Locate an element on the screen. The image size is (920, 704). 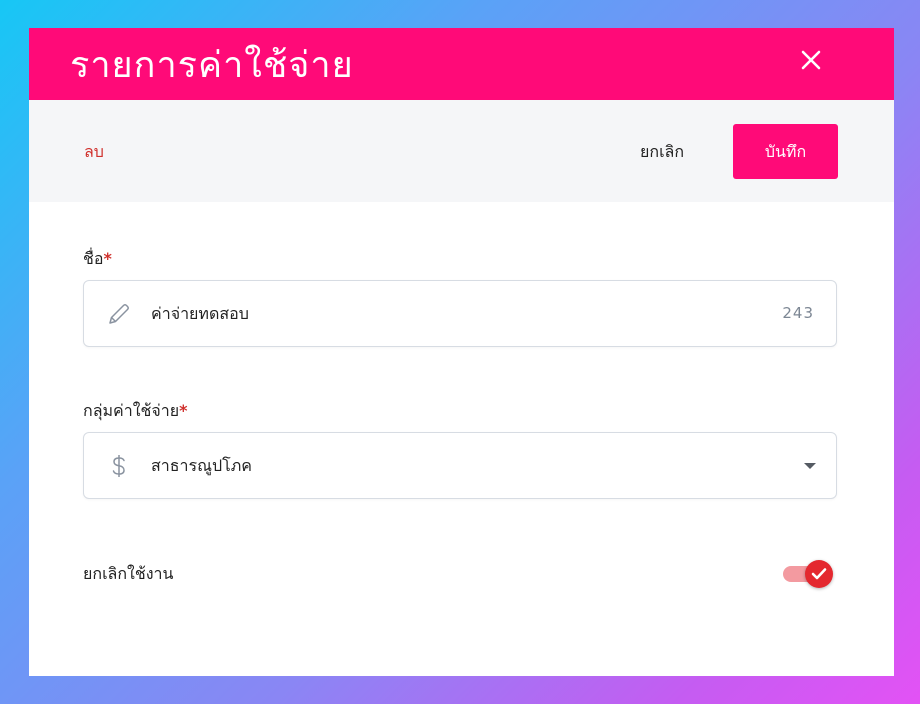
expense-group-select: สาธารณูปโภค is located at coordinates (460, 465).